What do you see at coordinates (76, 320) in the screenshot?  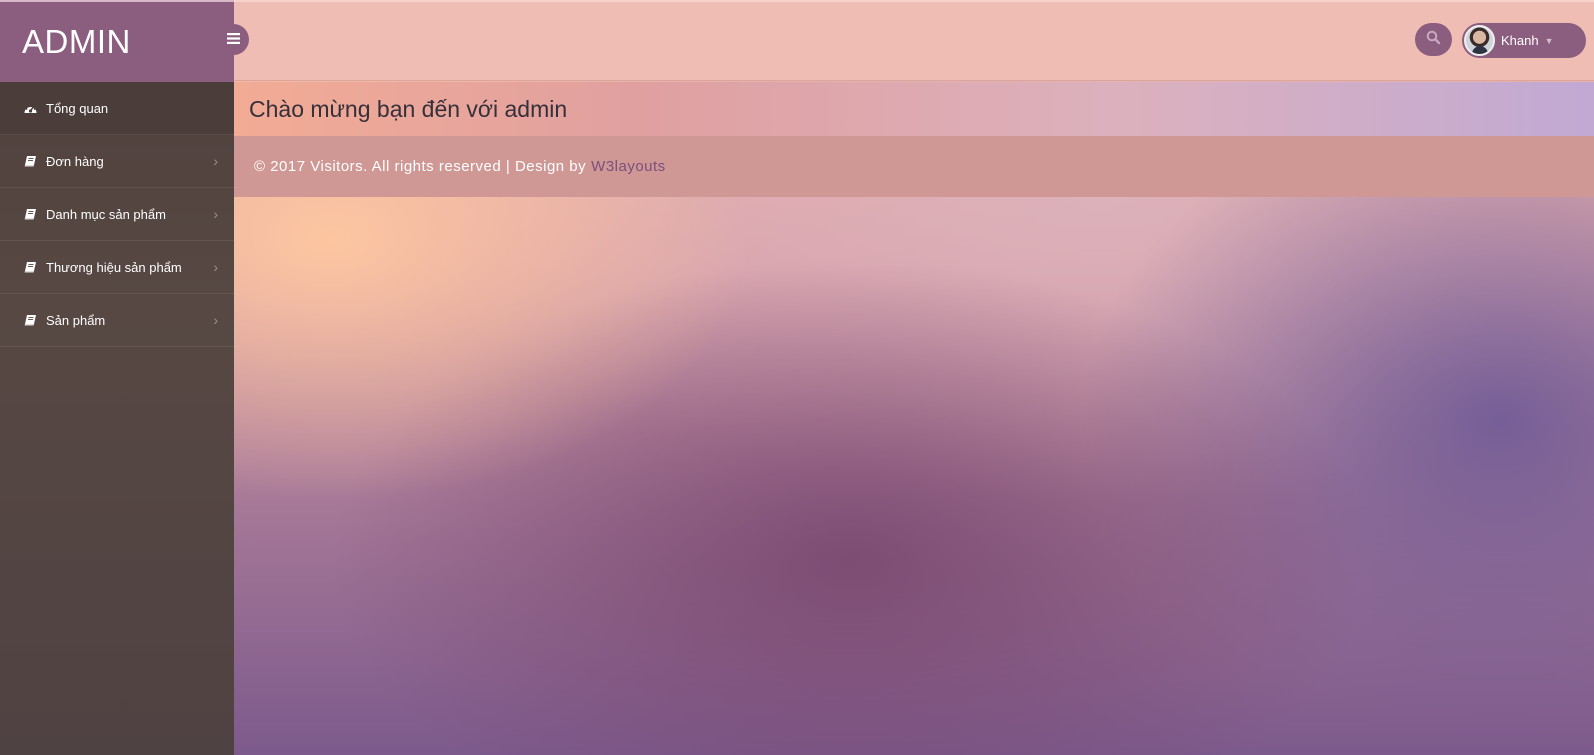 I see `sidebar-item-label: Sản phẩm` at bounding box center [76, 320].